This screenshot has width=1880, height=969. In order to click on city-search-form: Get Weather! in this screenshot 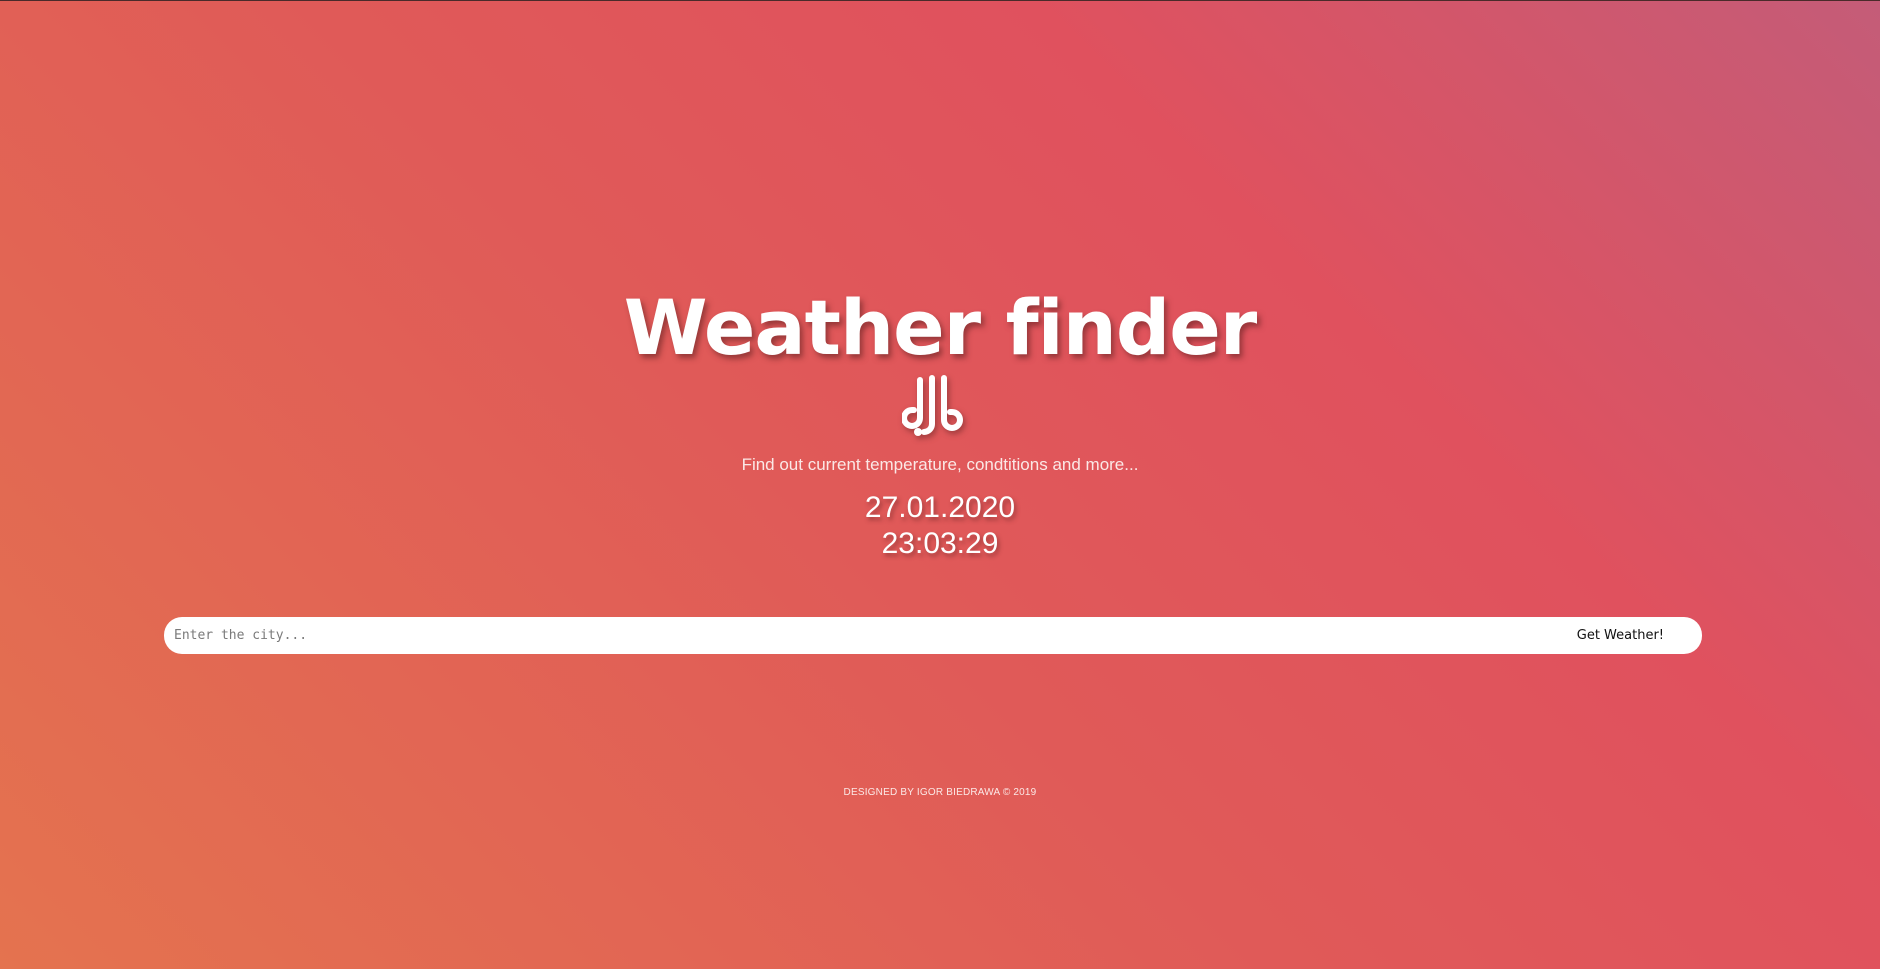, I will do `click(933, 635)`.